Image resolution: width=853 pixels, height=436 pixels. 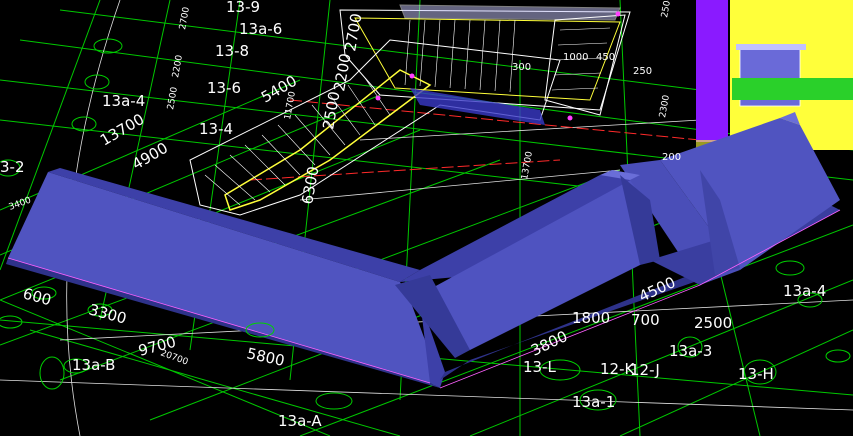 I want to click on grid-label-13-l: 13-L, so click(x=539, y=367).